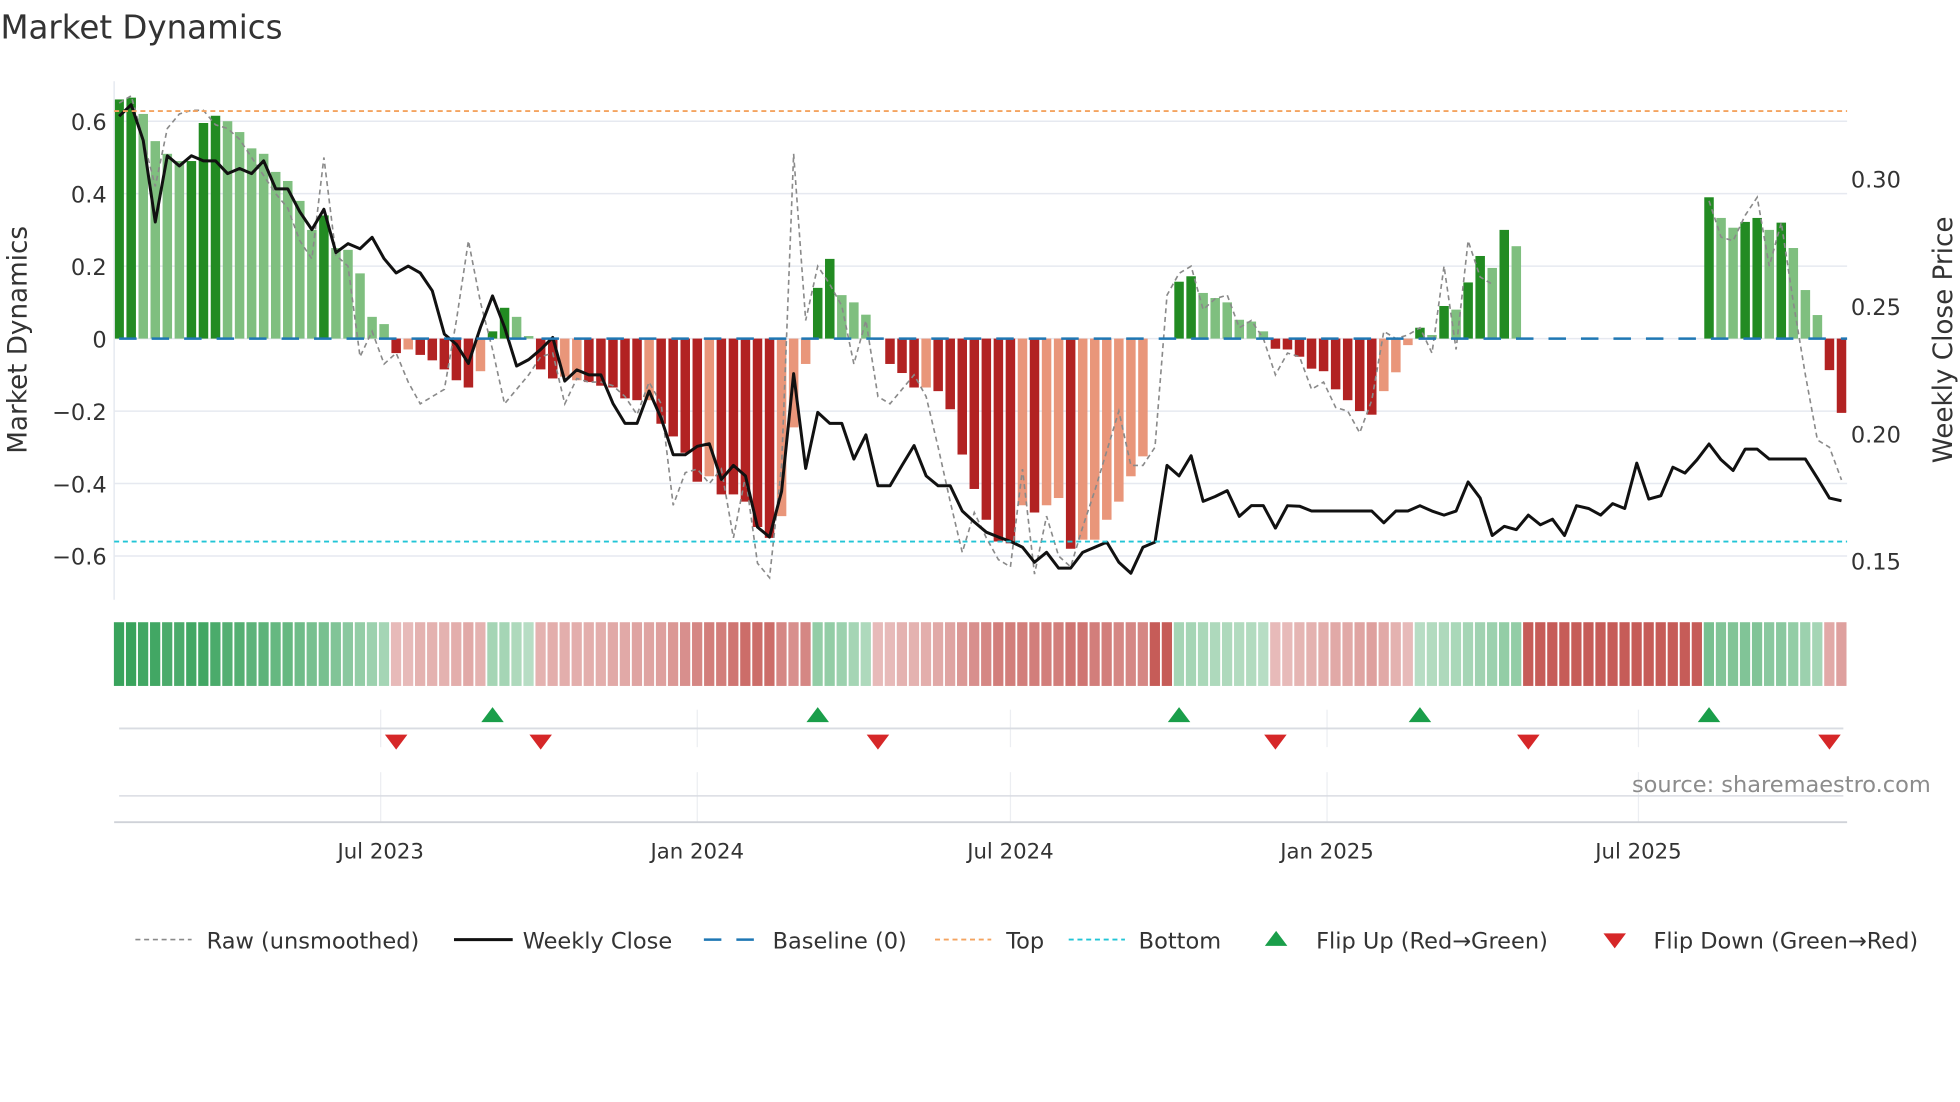 The image size is (1960, 1102). Describe the element at coordinates (1180, 941) in the screenshot. I see `legend-label: Bottom` at that location.